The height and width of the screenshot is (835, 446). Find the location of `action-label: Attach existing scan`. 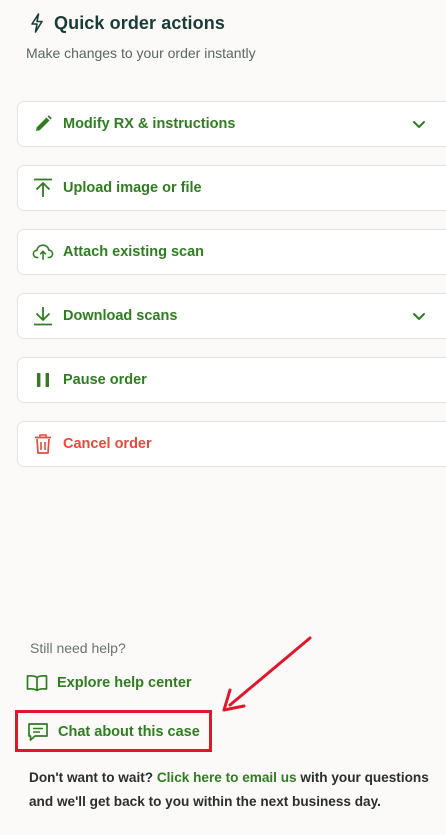

action-label: Attach existing scan is located at coordinates (134, 252).